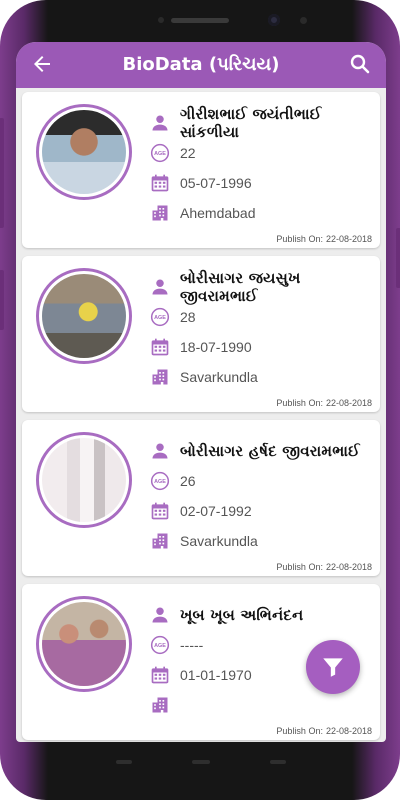 Image resolution: width=400 pixels, height=800 pixels. I want to click on profile-name: બોરીસાગર જયસુખ જીવરામભાઈ, so click(240, 287).